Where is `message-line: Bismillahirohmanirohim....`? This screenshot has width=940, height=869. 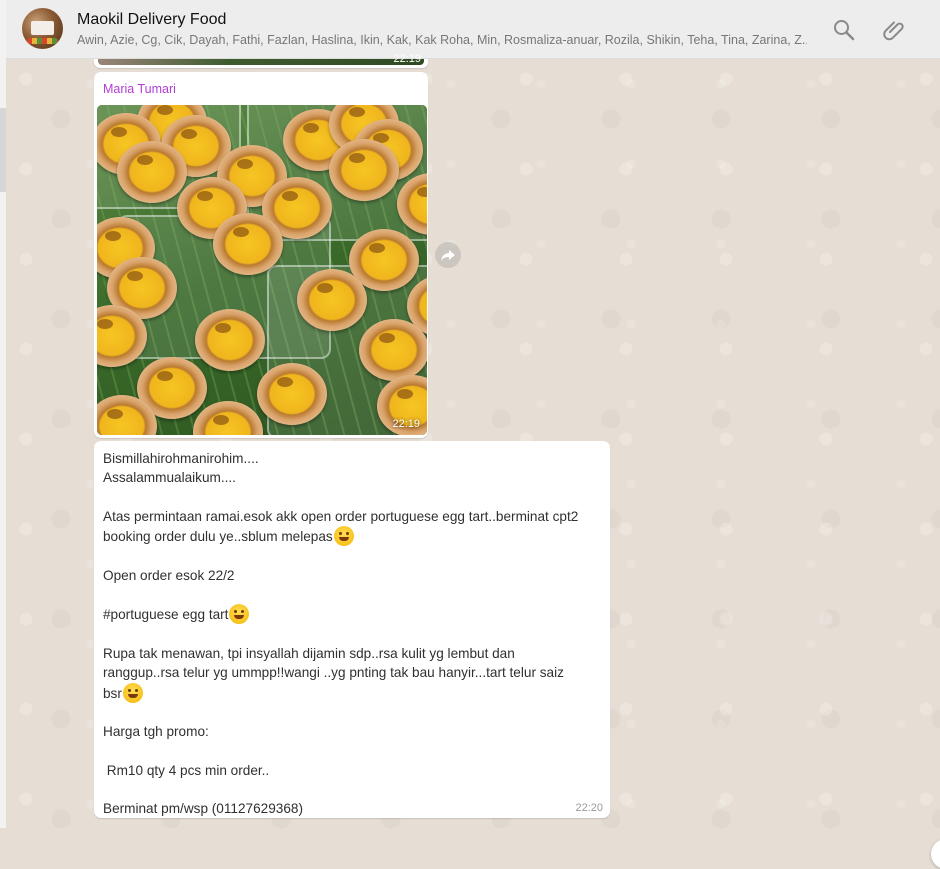
message-line: Bismillahirohmanirohim.... is located at coordinates (181, 458).